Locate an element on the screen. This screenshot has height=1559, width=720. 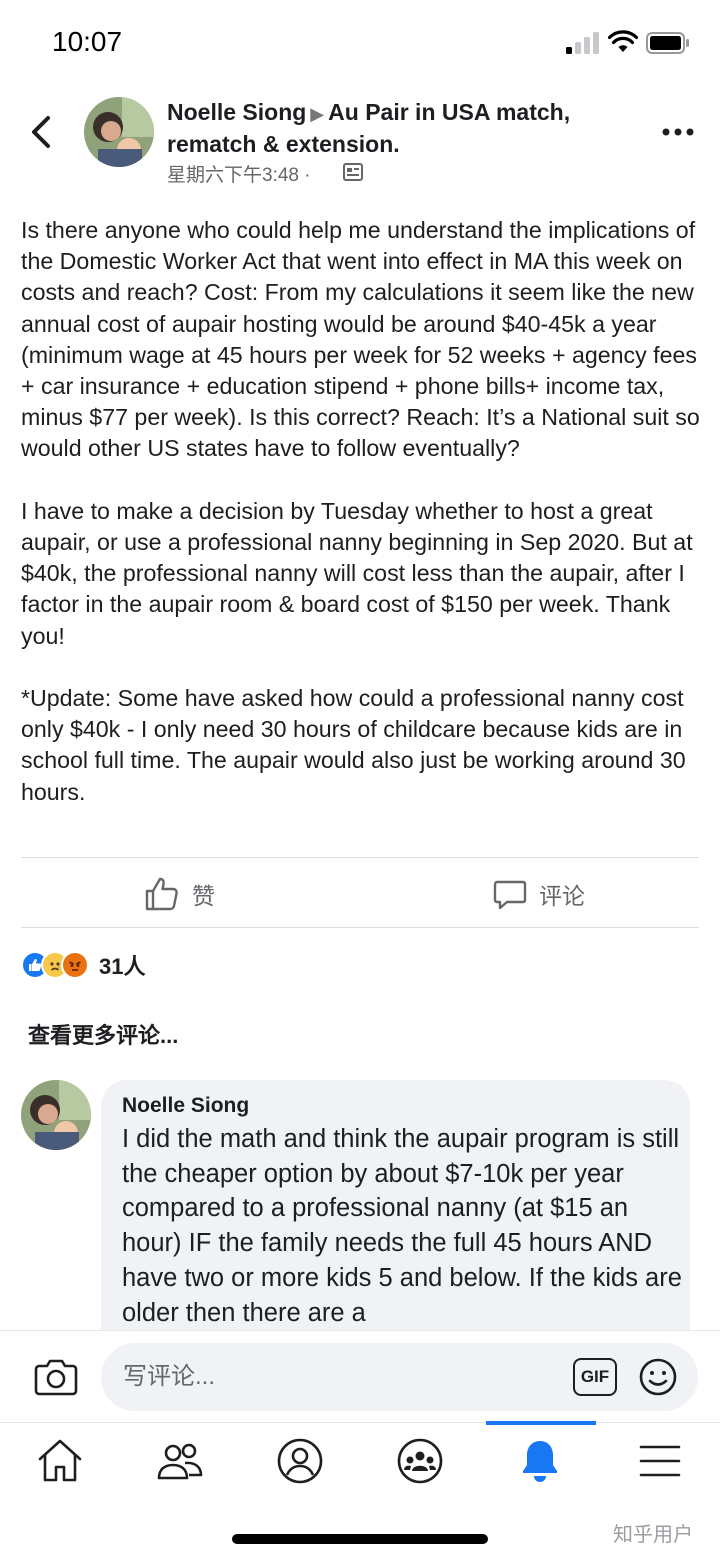
commenter-avatar is located at coordinates (56, 1115).